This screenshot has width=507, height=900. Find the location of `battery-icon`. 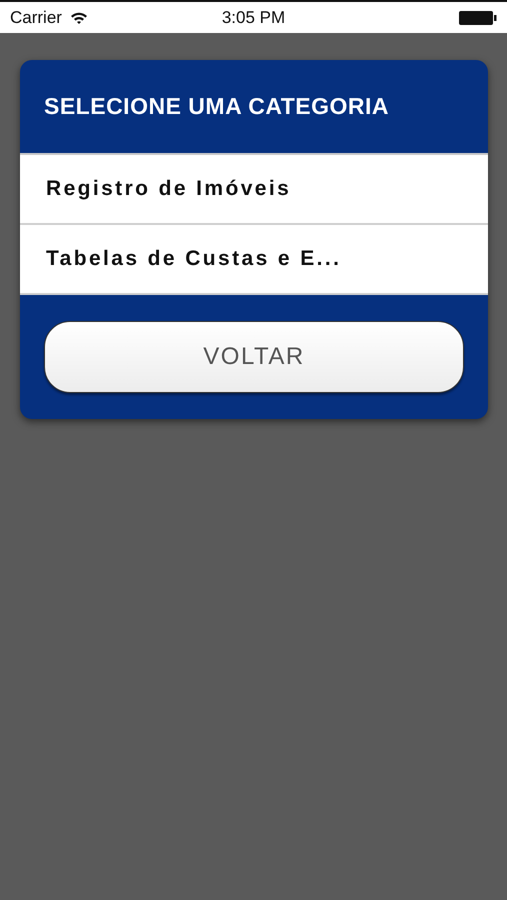

battery-icon is located at coordinates (478, 18).